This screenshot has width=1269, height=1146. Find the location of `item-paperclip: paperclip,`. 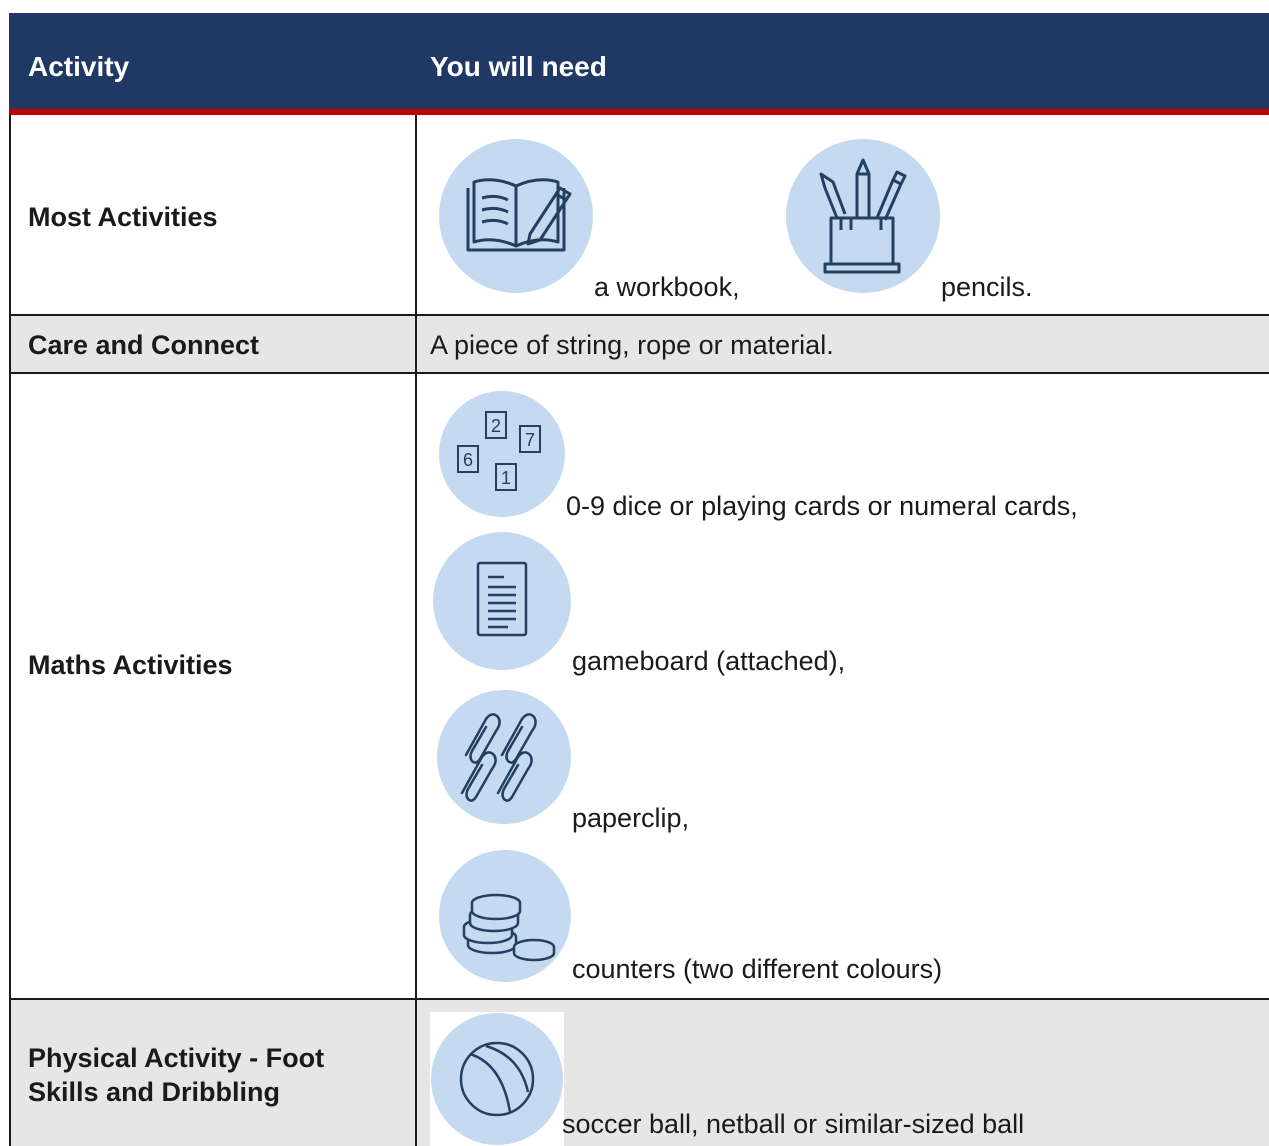

item-paperclip: paperclip, is located at coordinates (631, 818).